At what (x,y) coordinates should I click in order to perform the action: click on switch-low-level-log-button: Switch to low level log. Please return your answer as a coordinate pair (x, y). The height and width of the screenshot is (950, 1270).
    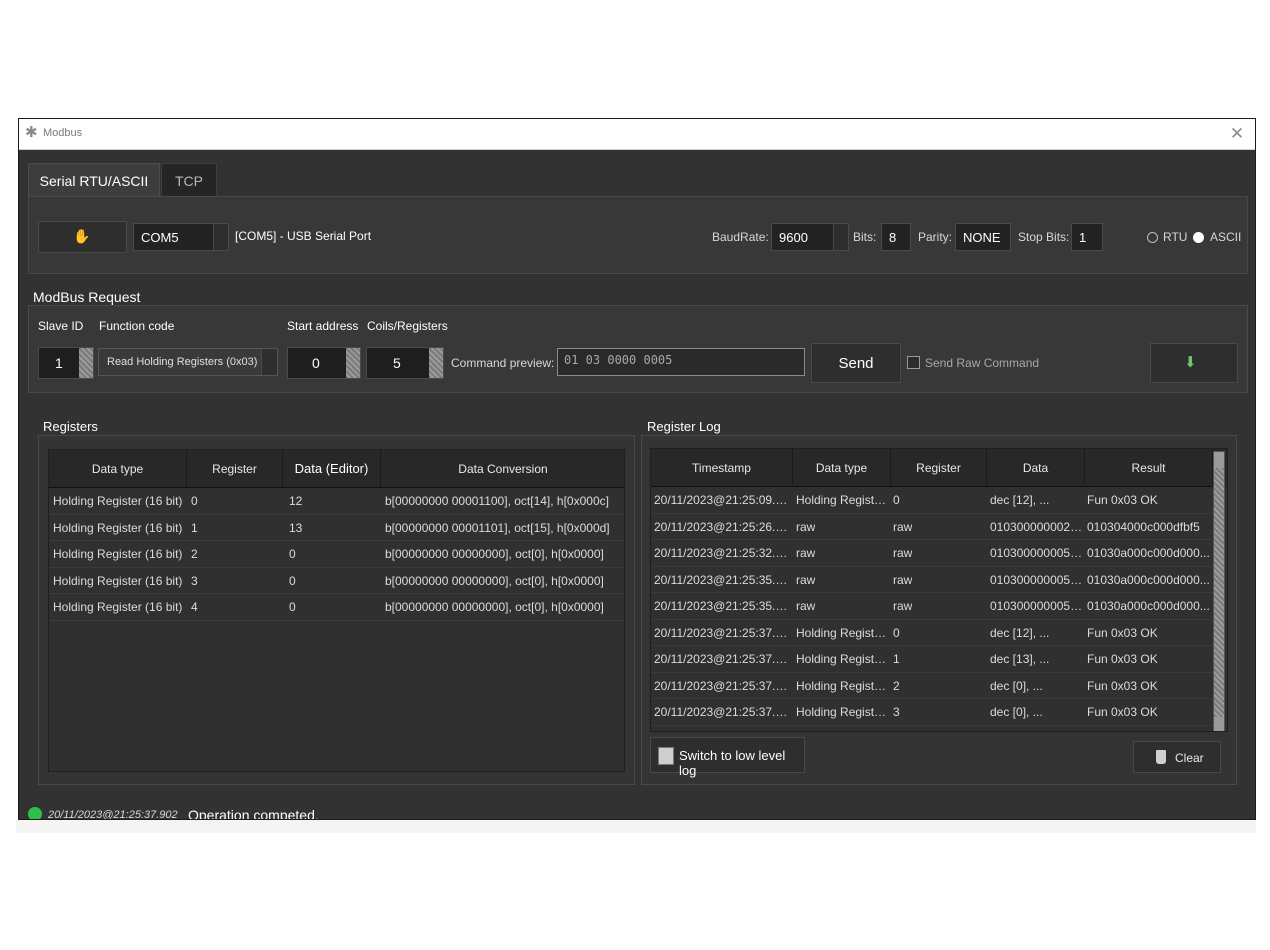
    Looking at the image, I should click on (727, 757).